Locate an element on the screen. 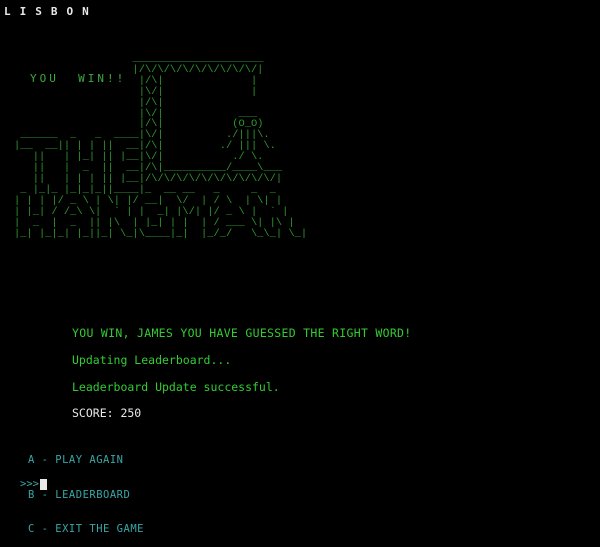 The height and width of the screenshot is (547, 600). score-display: SCORE: 250 is located at coordinates (107, 413).